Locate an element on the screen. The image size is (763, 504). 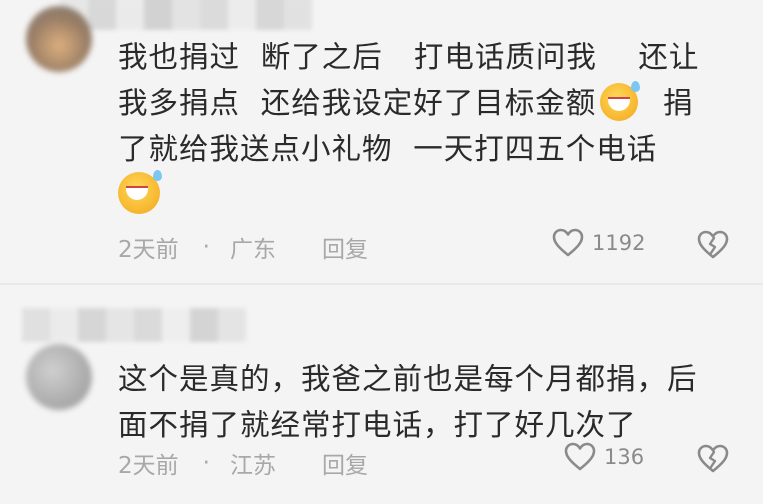
like-count: 1192 is located at coordinates (619, 243).